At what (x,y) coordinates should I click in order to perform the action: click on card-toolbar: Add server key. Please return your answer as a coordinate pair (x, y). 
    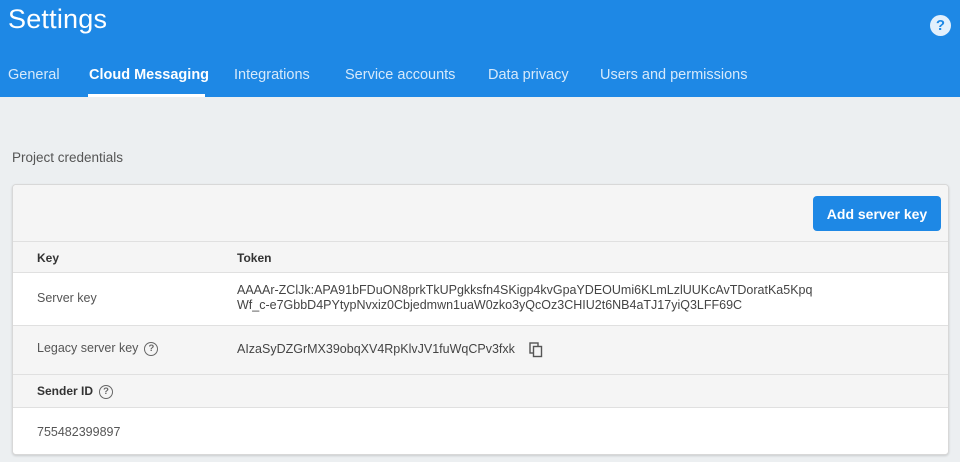
    Looking at the image, I should click on (480, 213).